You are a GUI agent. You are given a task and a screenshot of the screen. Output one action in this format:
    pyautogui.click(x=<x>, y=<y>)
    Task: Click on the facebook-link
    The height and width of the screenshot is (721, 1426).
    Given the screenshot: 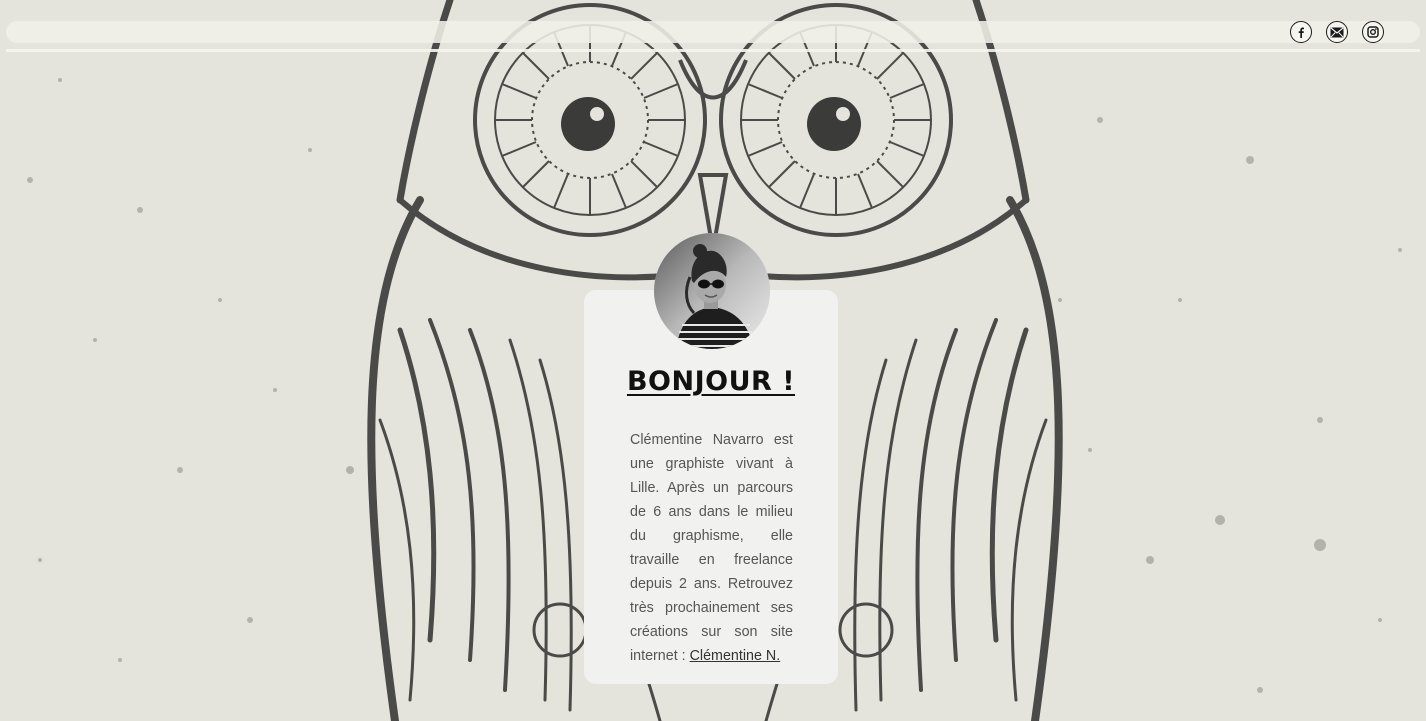 What is the action you would take?
    pyautogui.click(x=1301, y=32)
    